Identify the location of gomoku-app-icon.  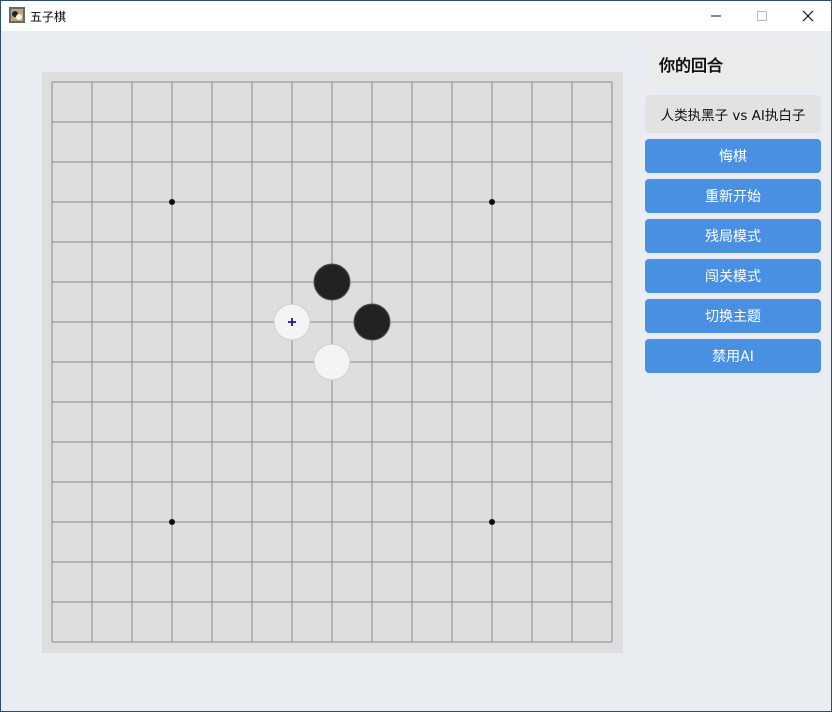
(17, 15).